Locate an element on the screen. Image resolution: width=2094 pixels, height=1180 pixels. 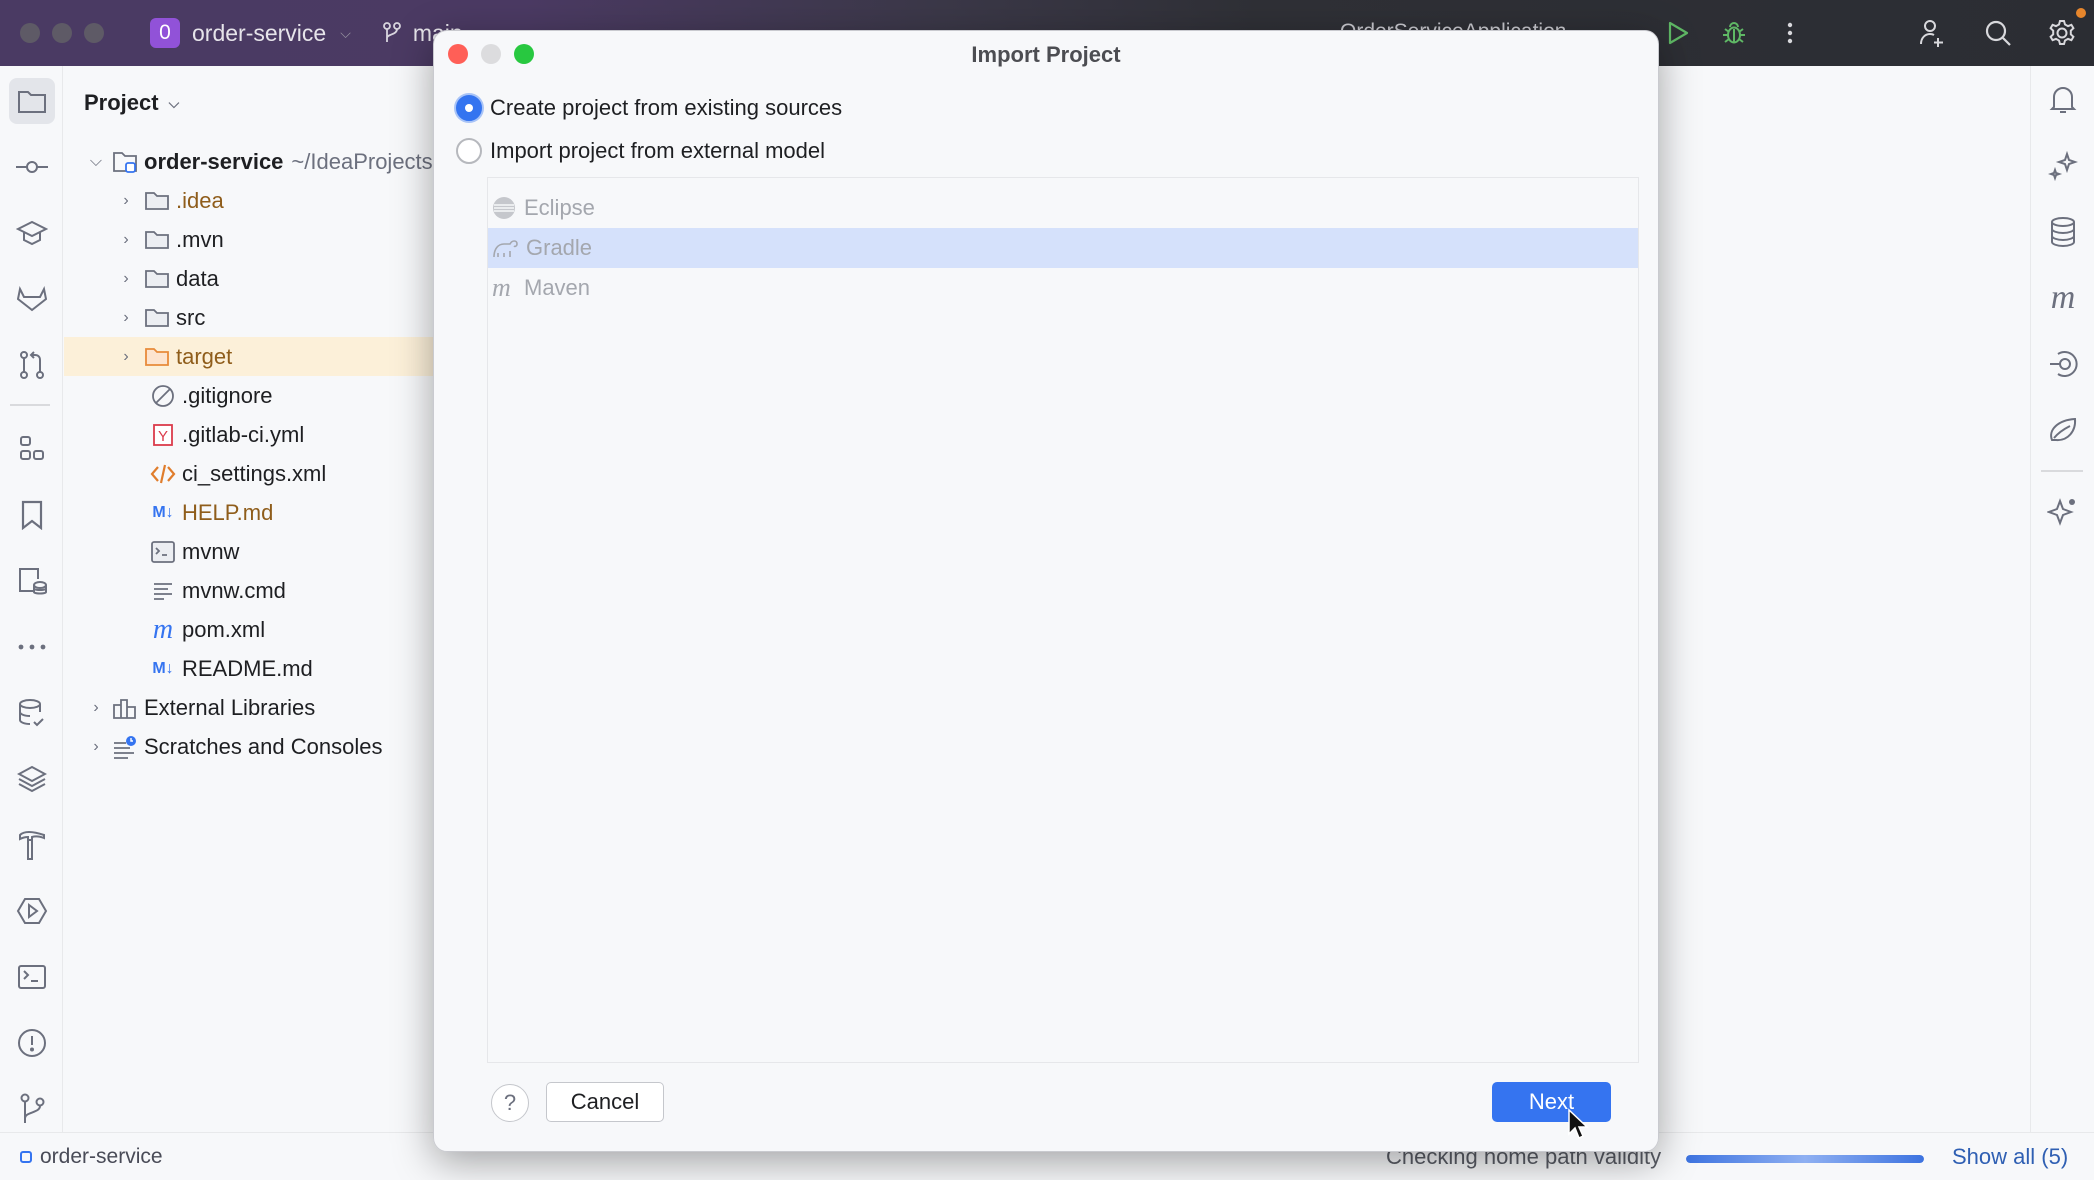
next-button: Next is located at coordinates (1551, 1102).